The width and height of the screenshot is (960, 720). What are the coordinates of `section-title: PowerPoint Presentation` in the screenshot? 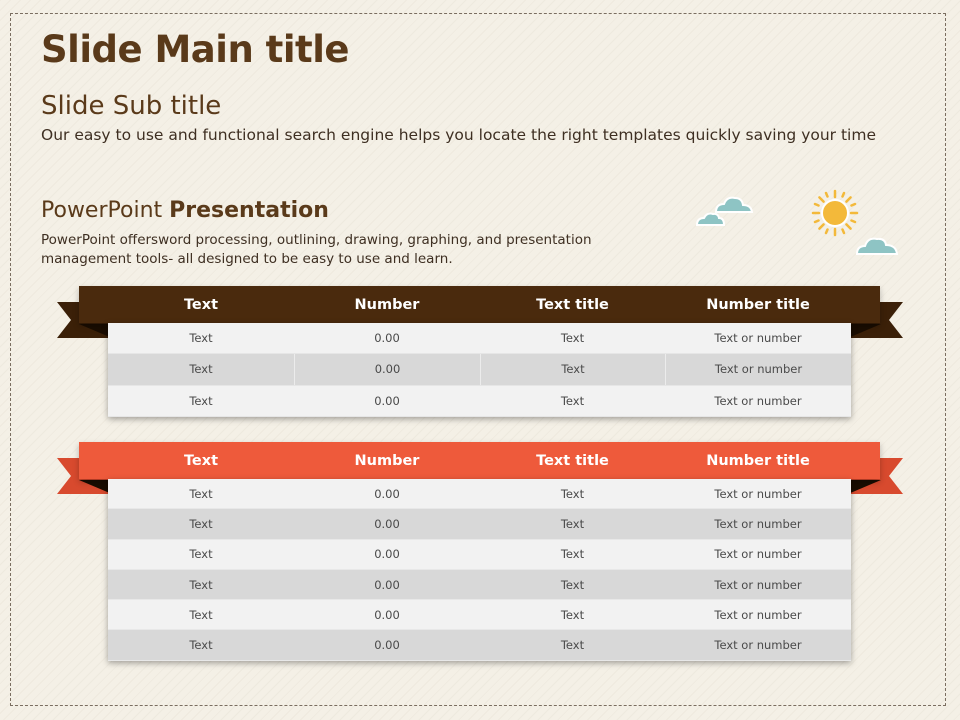 It's located at (185, 210).